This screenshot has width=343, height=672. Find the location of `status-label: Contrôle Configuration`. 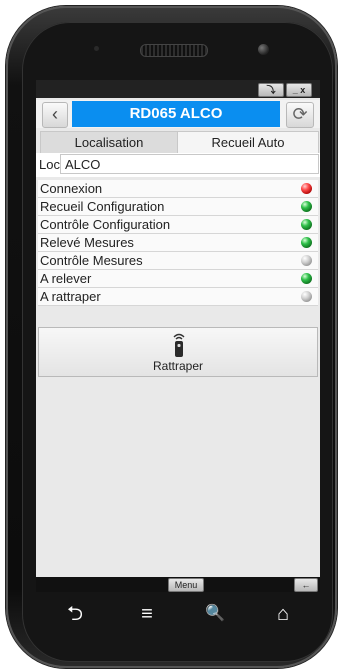

status-label: Contrôle Configuration is located at coordinates (105, 224).